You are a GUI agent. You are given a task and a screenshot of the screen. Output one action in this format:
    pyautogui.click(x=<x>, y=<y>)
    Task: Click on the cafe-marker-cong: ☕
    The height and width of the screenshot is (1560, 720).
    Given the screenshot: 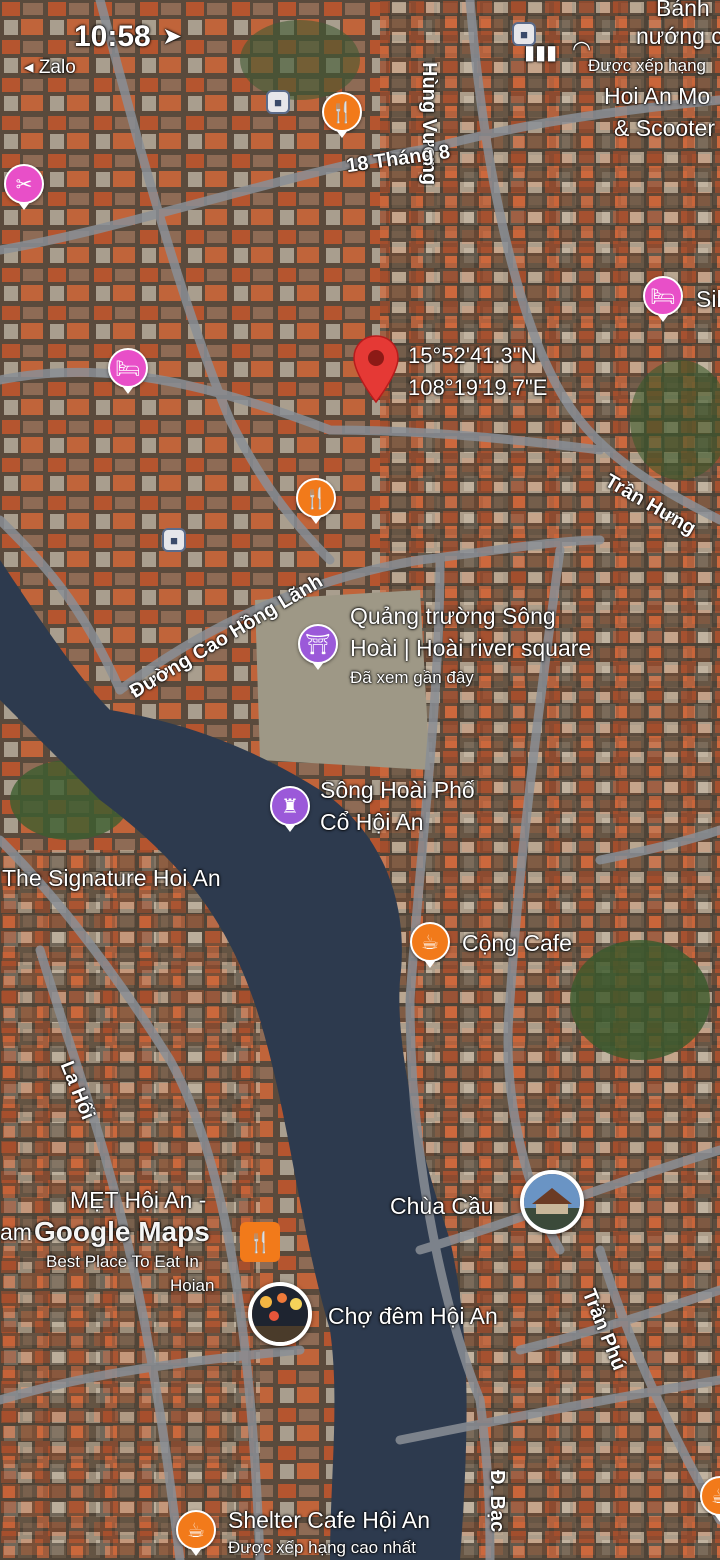 What is the action you would take?
    pyautogui.click(x=430, y=945)
    